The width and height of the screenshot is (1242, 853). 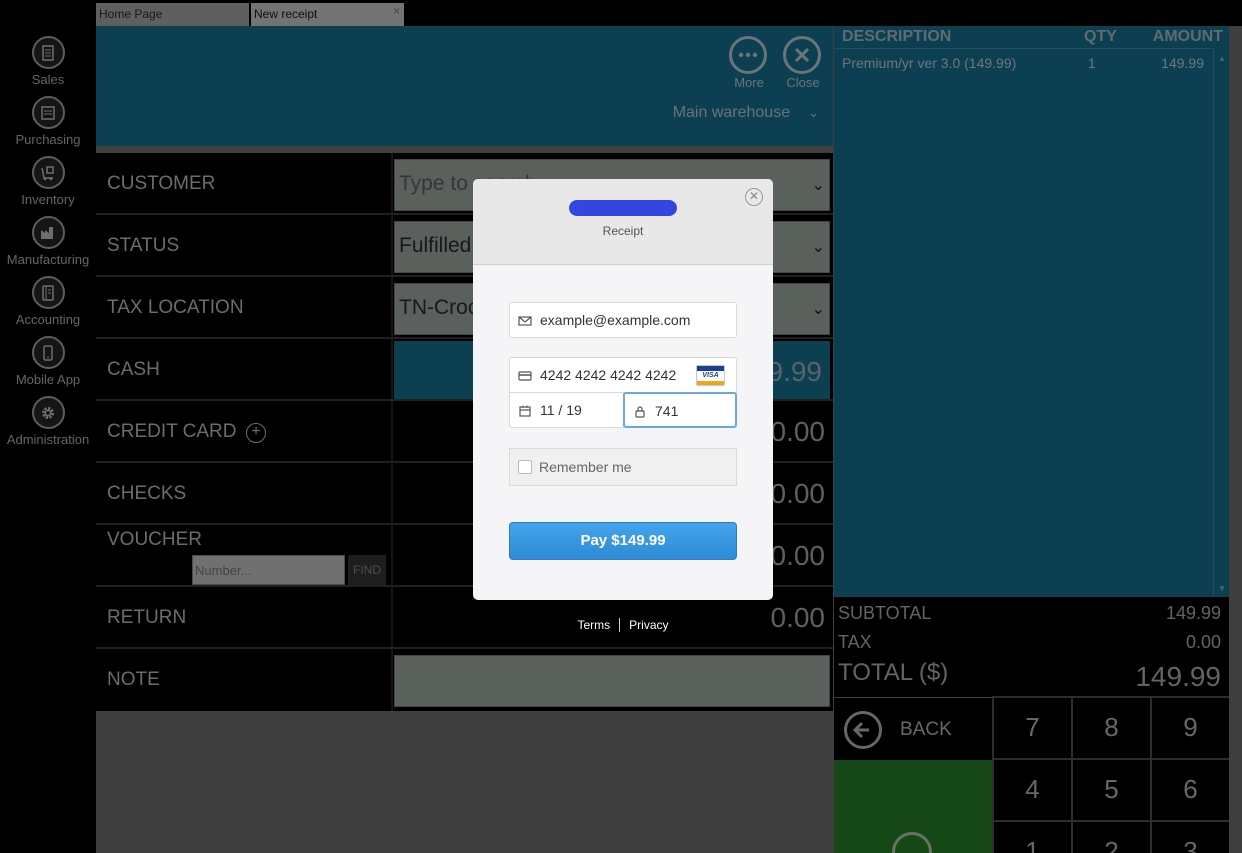 I want to click on email-field: example@example.com, so click(x=623, y=320).